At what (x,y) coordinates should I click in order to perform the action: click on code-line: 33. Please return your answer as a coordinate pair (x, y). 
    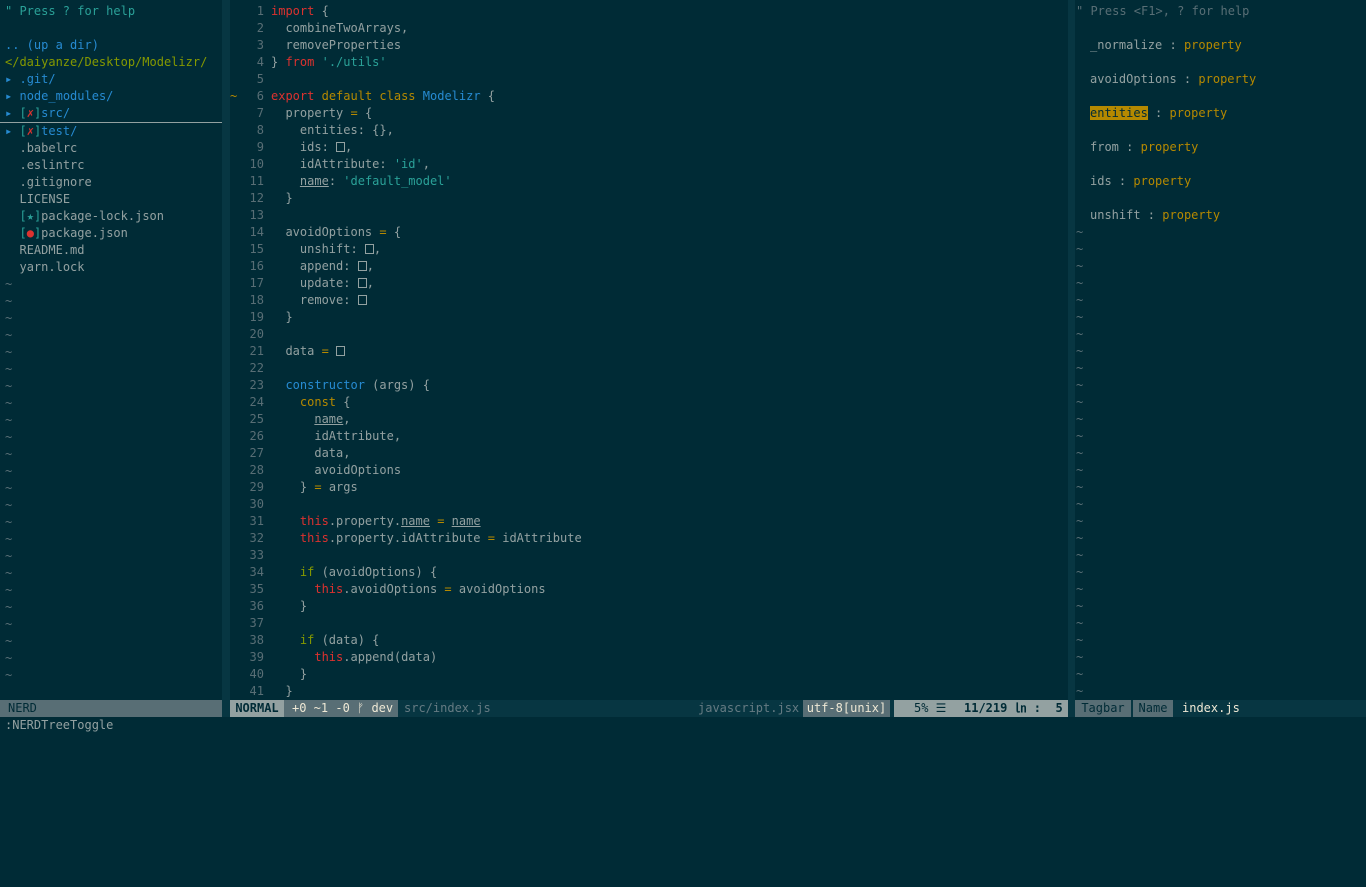
    Looking at the image, I should click on (649, 555).